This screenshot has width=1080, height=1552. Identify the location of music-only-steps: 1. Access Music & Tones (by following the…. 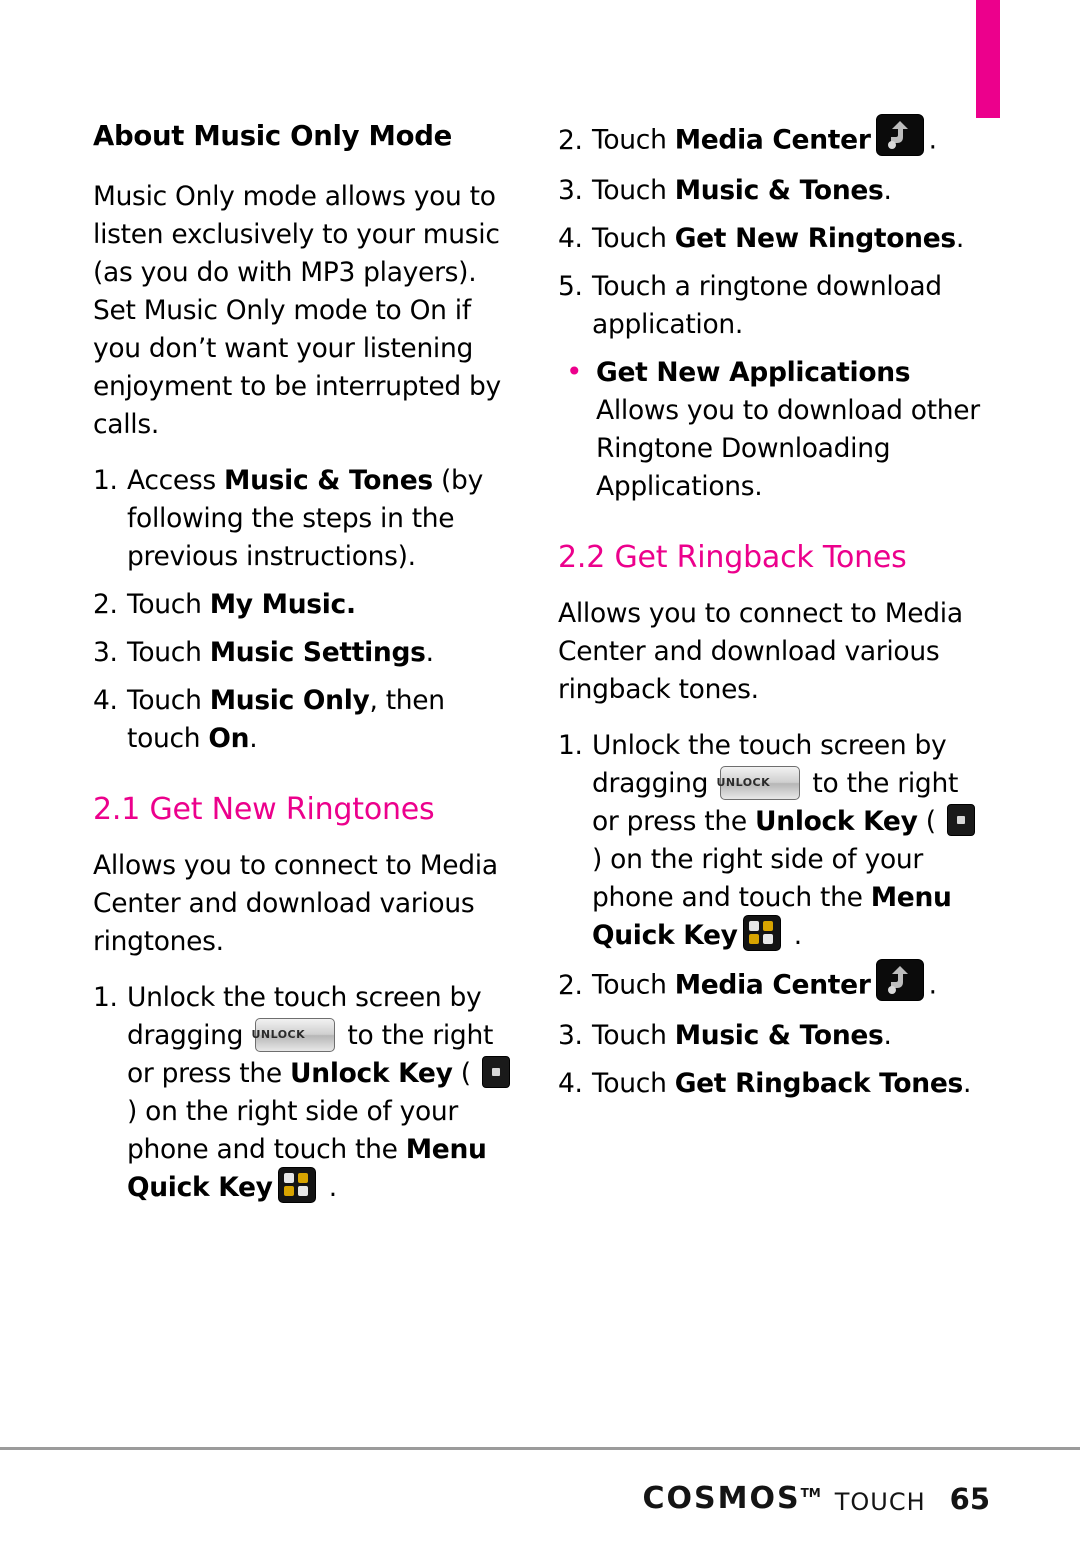
(308, 610).